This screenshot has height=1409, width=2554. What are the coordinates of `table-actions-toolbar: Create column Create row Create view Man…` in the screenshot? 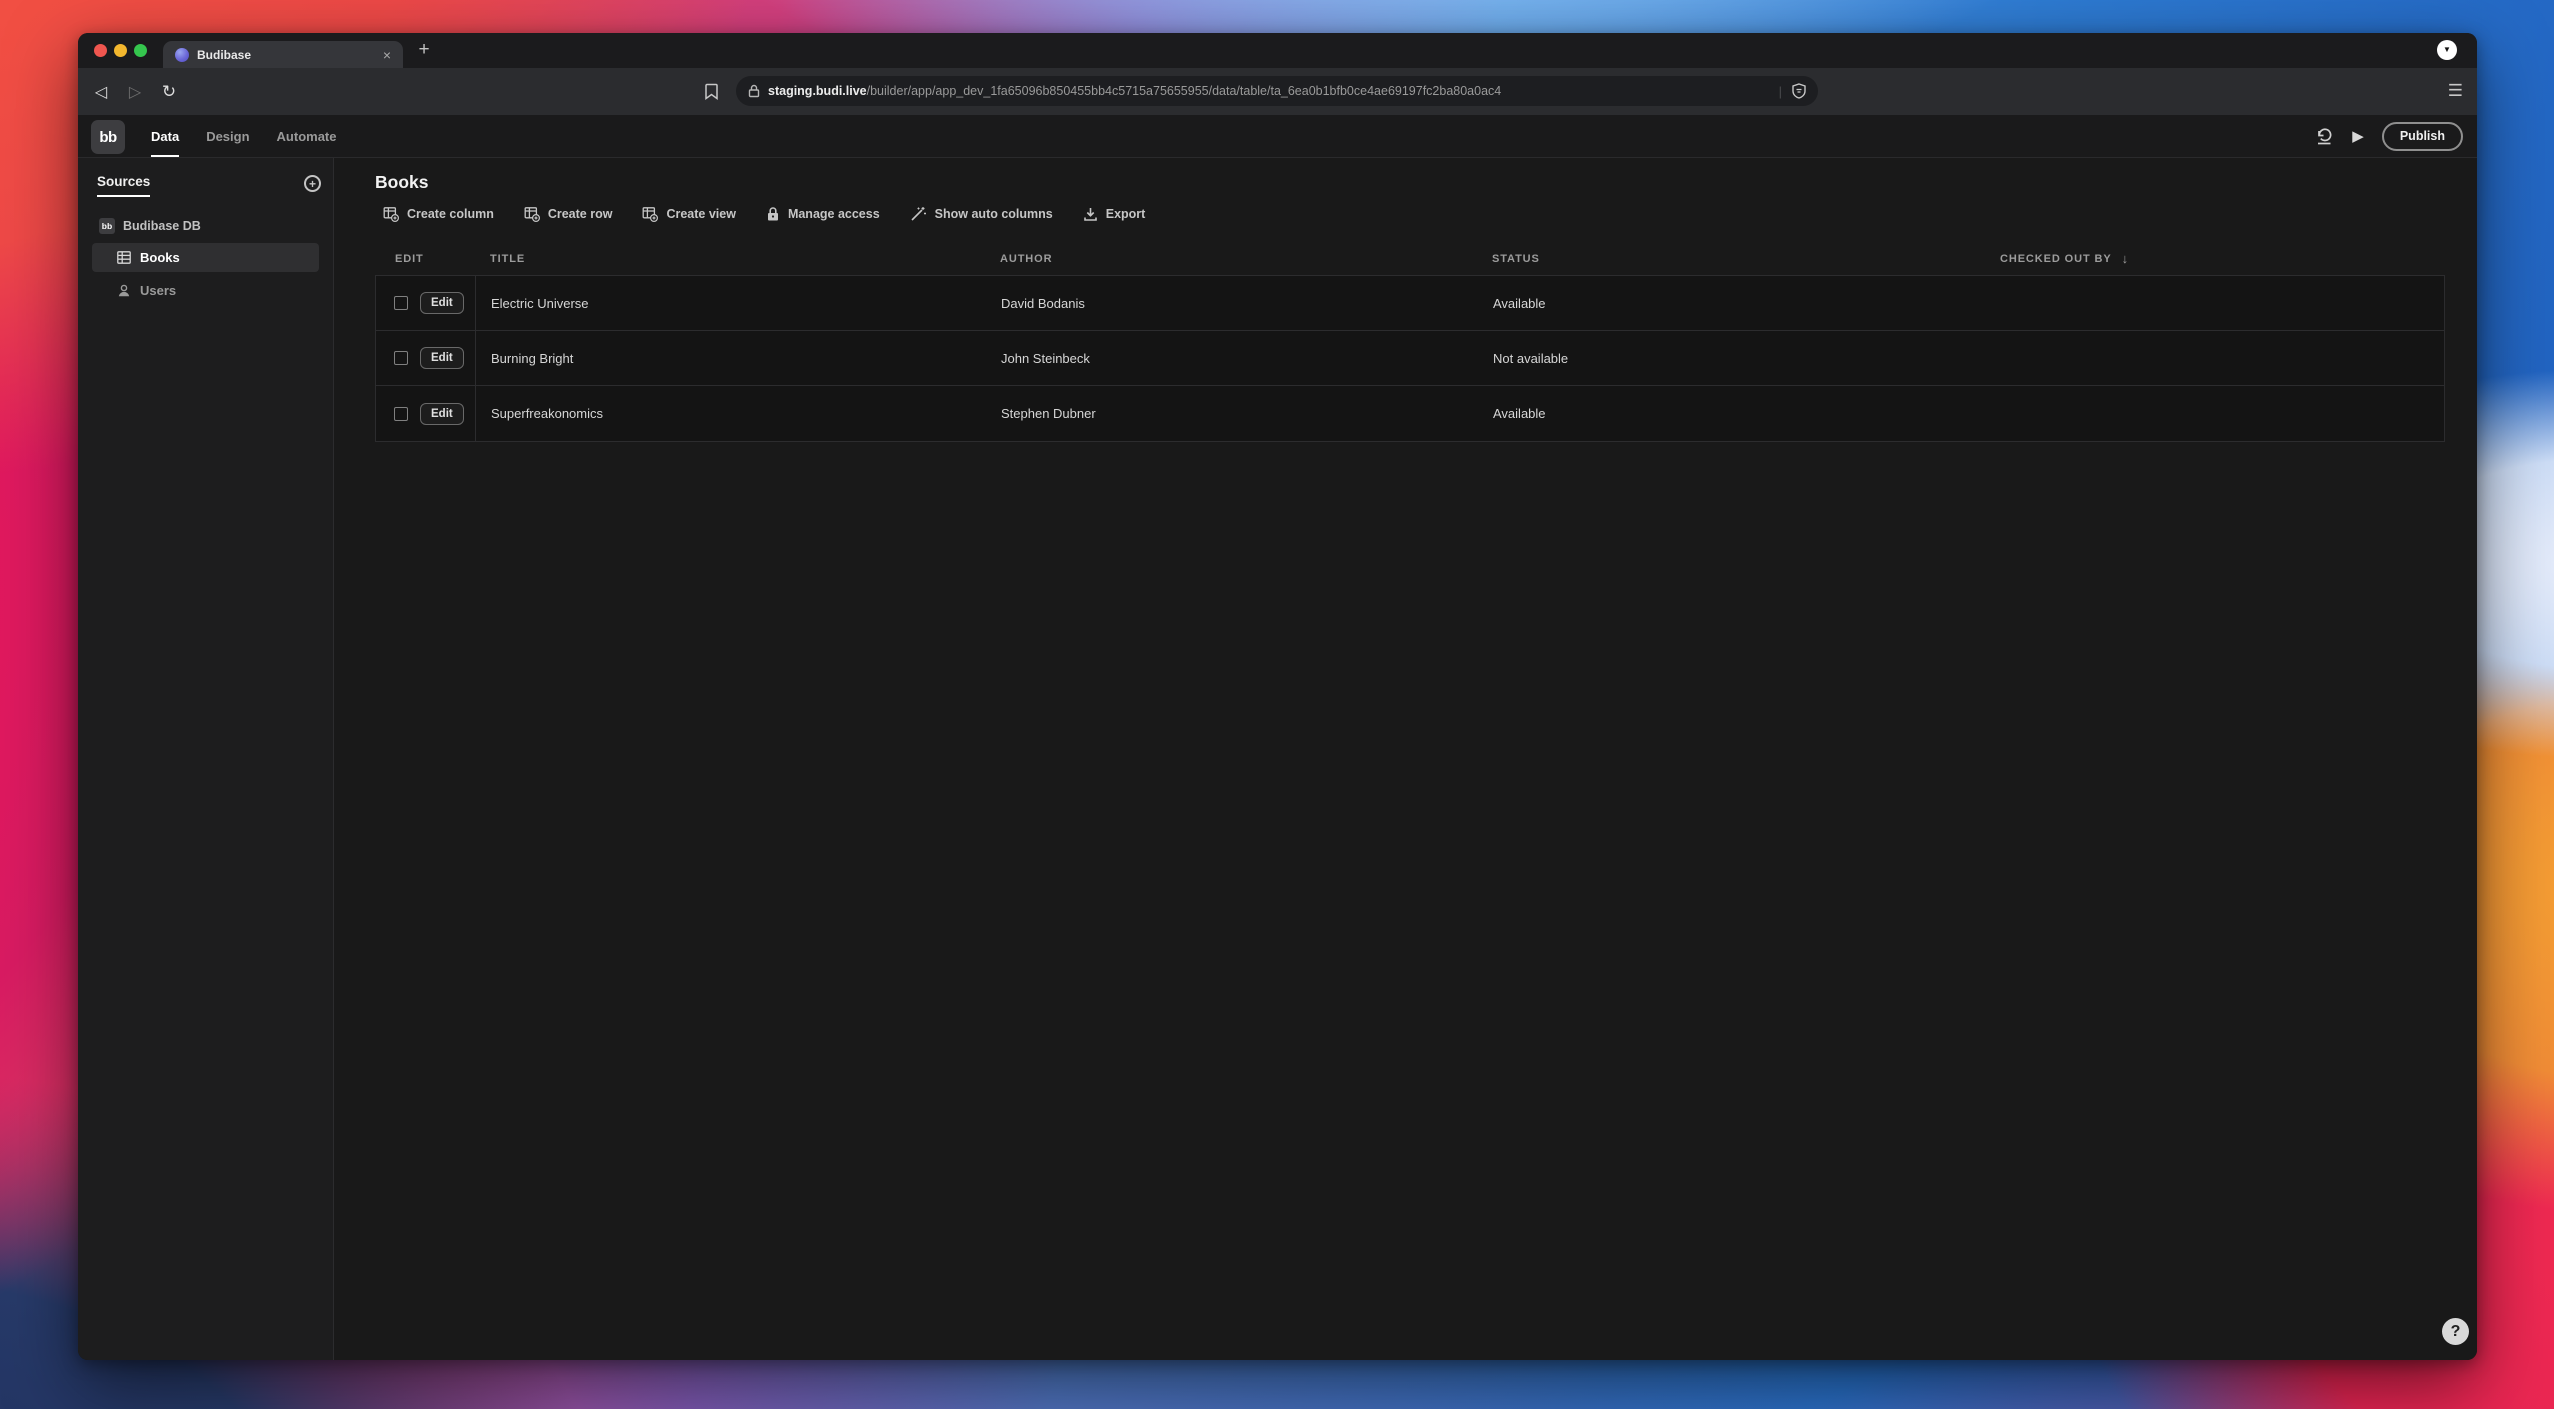 It's located at (1414, 214).